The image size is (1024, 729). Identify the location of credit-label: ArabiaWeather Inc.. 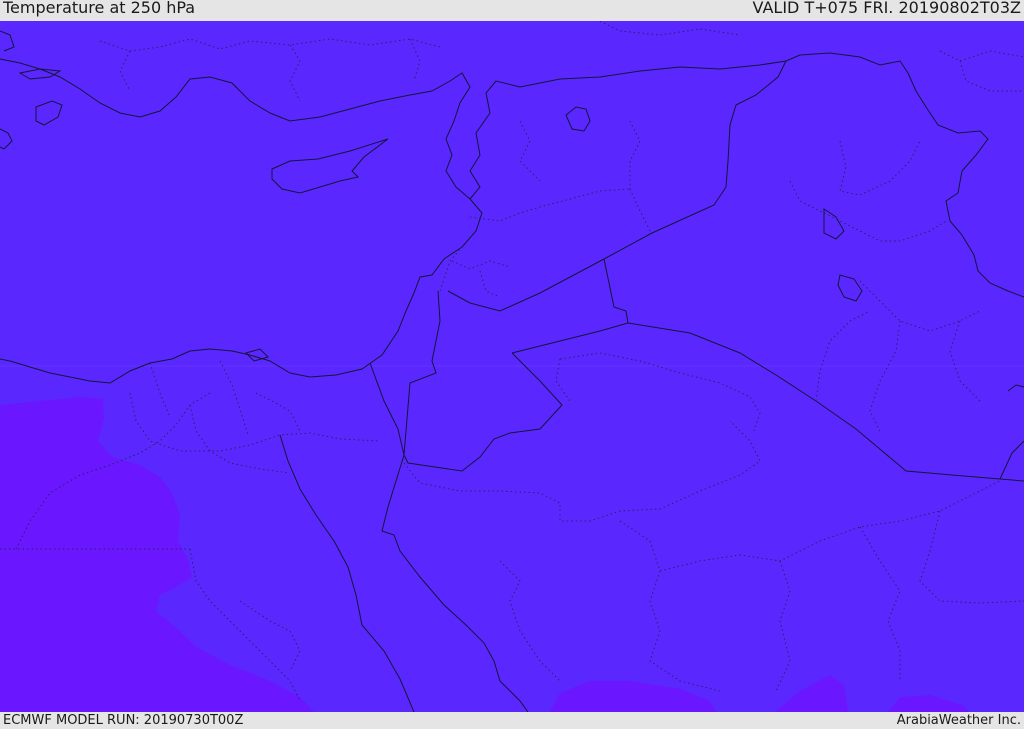
(958, 720).